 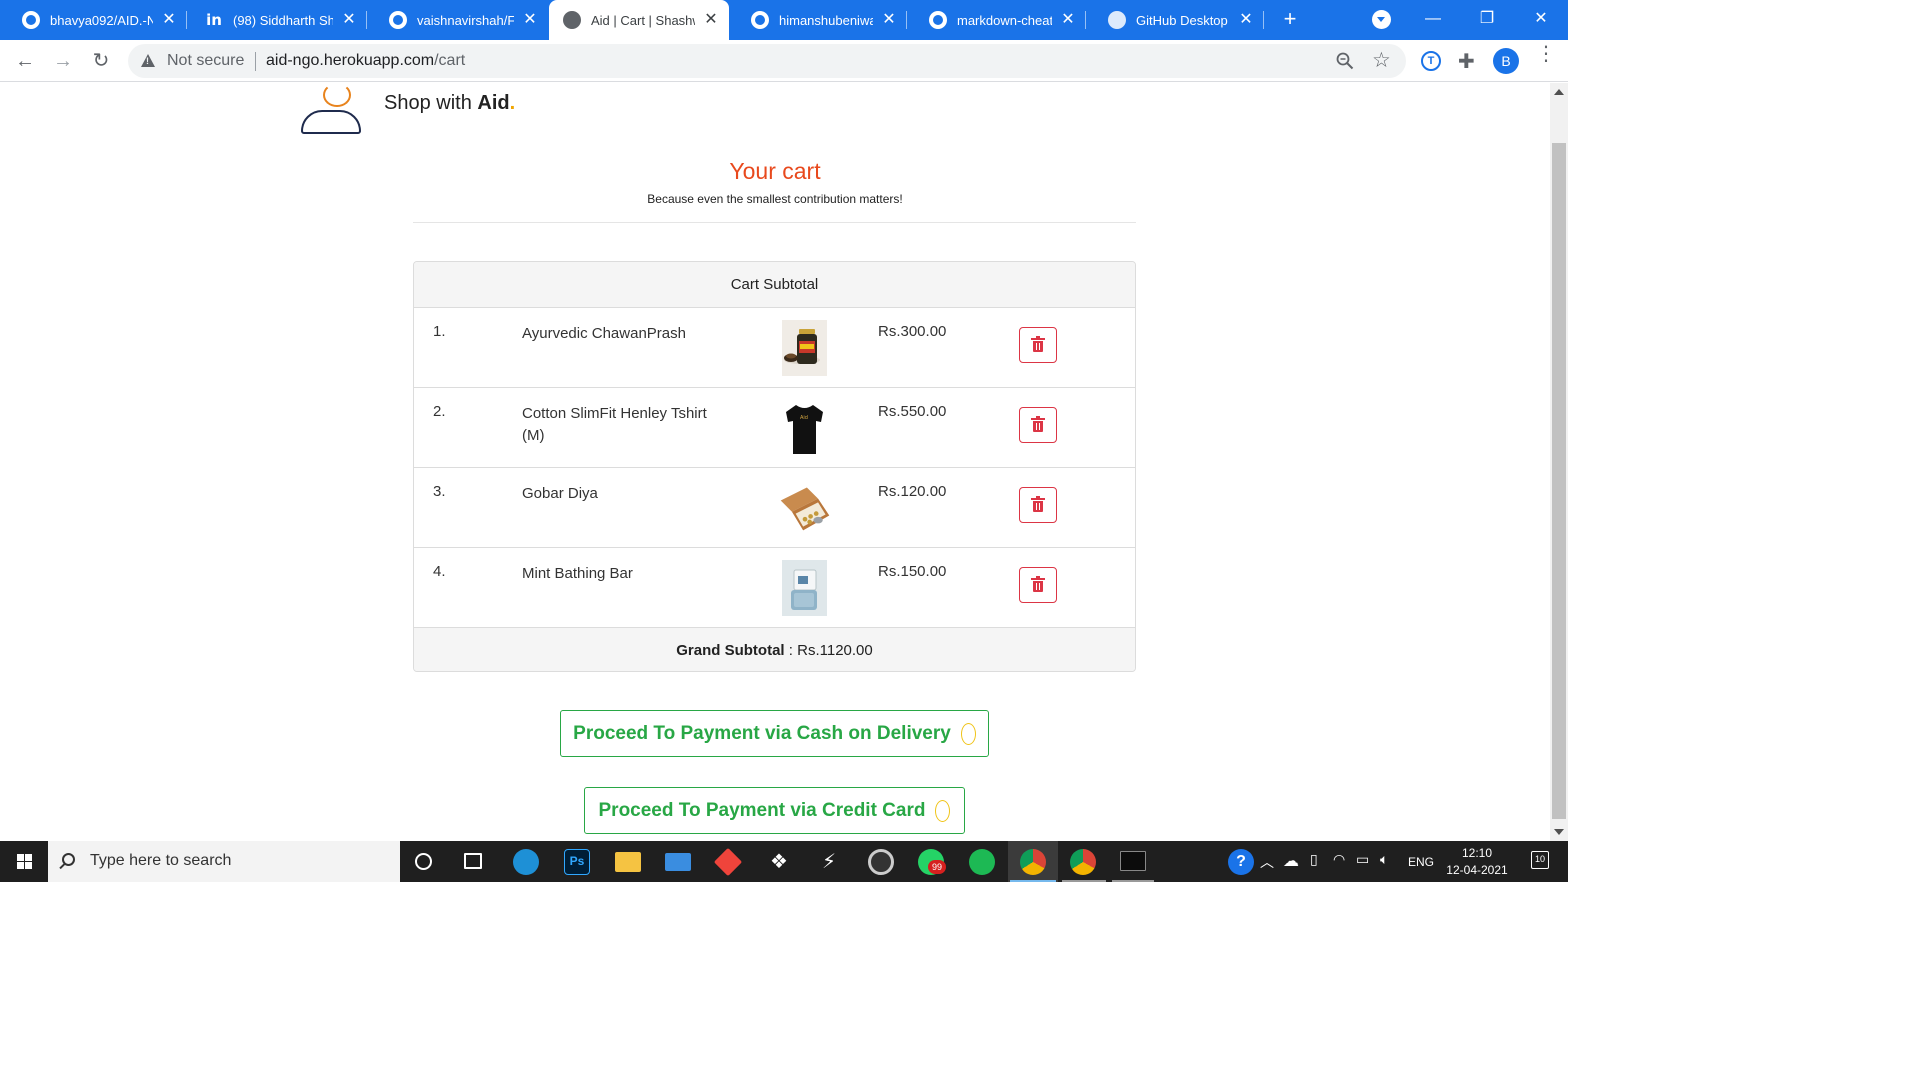 I want to click on close-window-icon: ✕, so click(x=1541, y=20).